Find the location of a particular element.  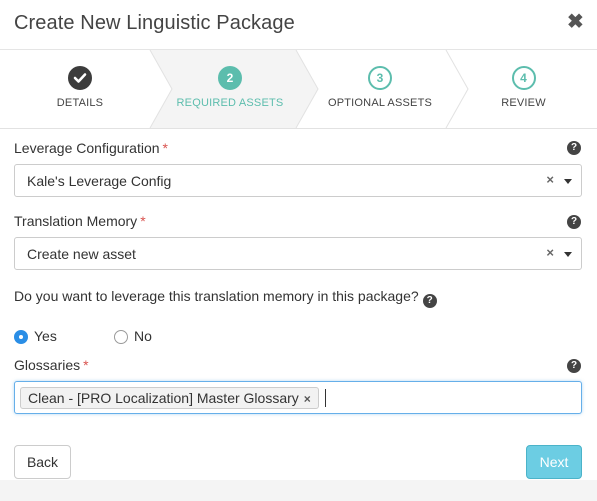

leverage-config-label: Leverage Configuration * is located at coordinates (91, 148).